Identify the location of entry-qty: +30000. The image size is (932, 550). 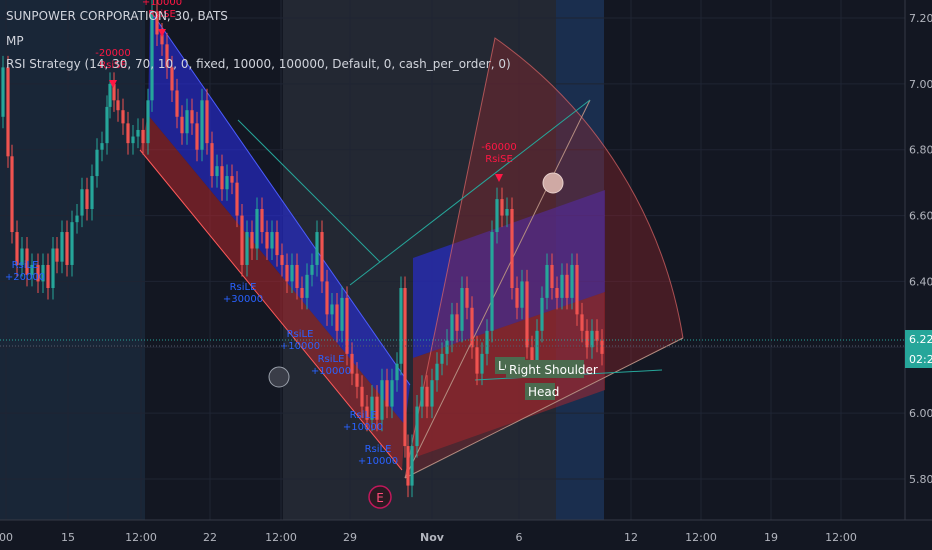
(243, 299).